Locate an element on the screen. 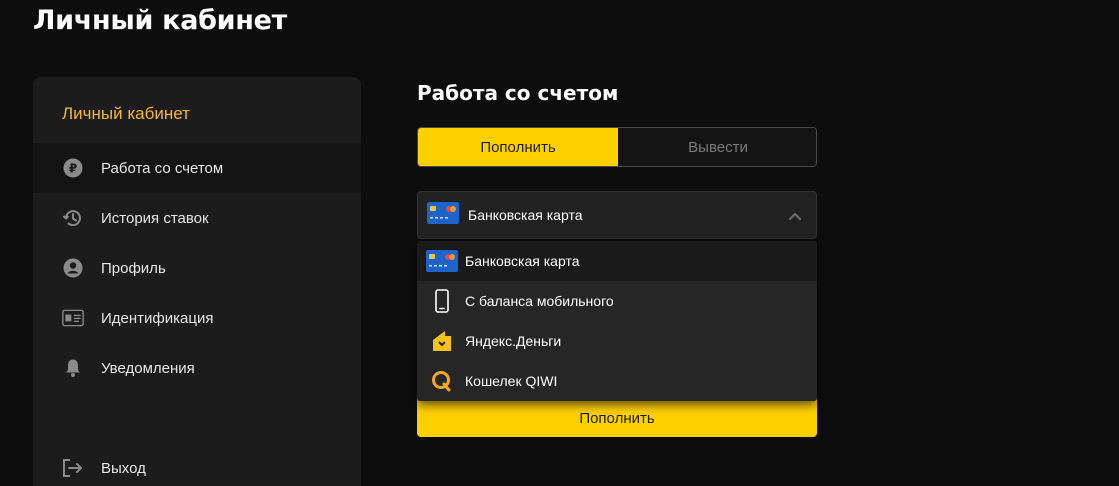 The width and height of the screenshot is (1119, 486). sidebar-item-label: Профиль is located at coordinates (133, 268).